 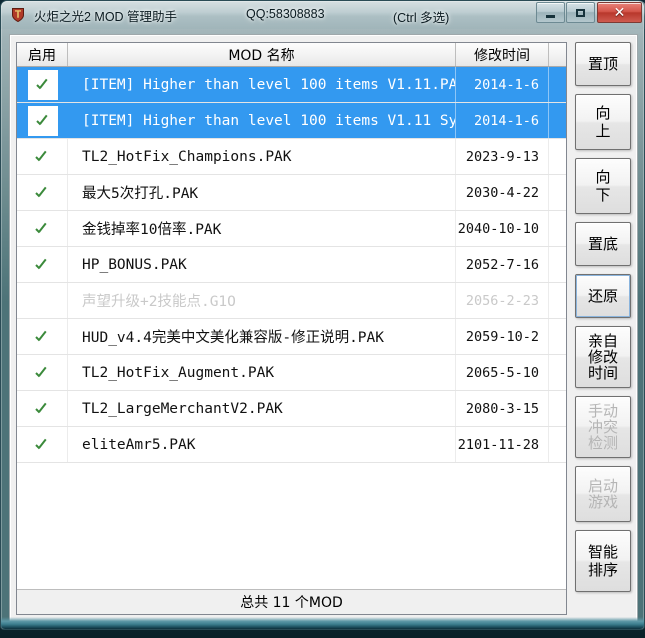 I want to click on row-modified-time: 2056-2-23, so click(x=502, y=300).